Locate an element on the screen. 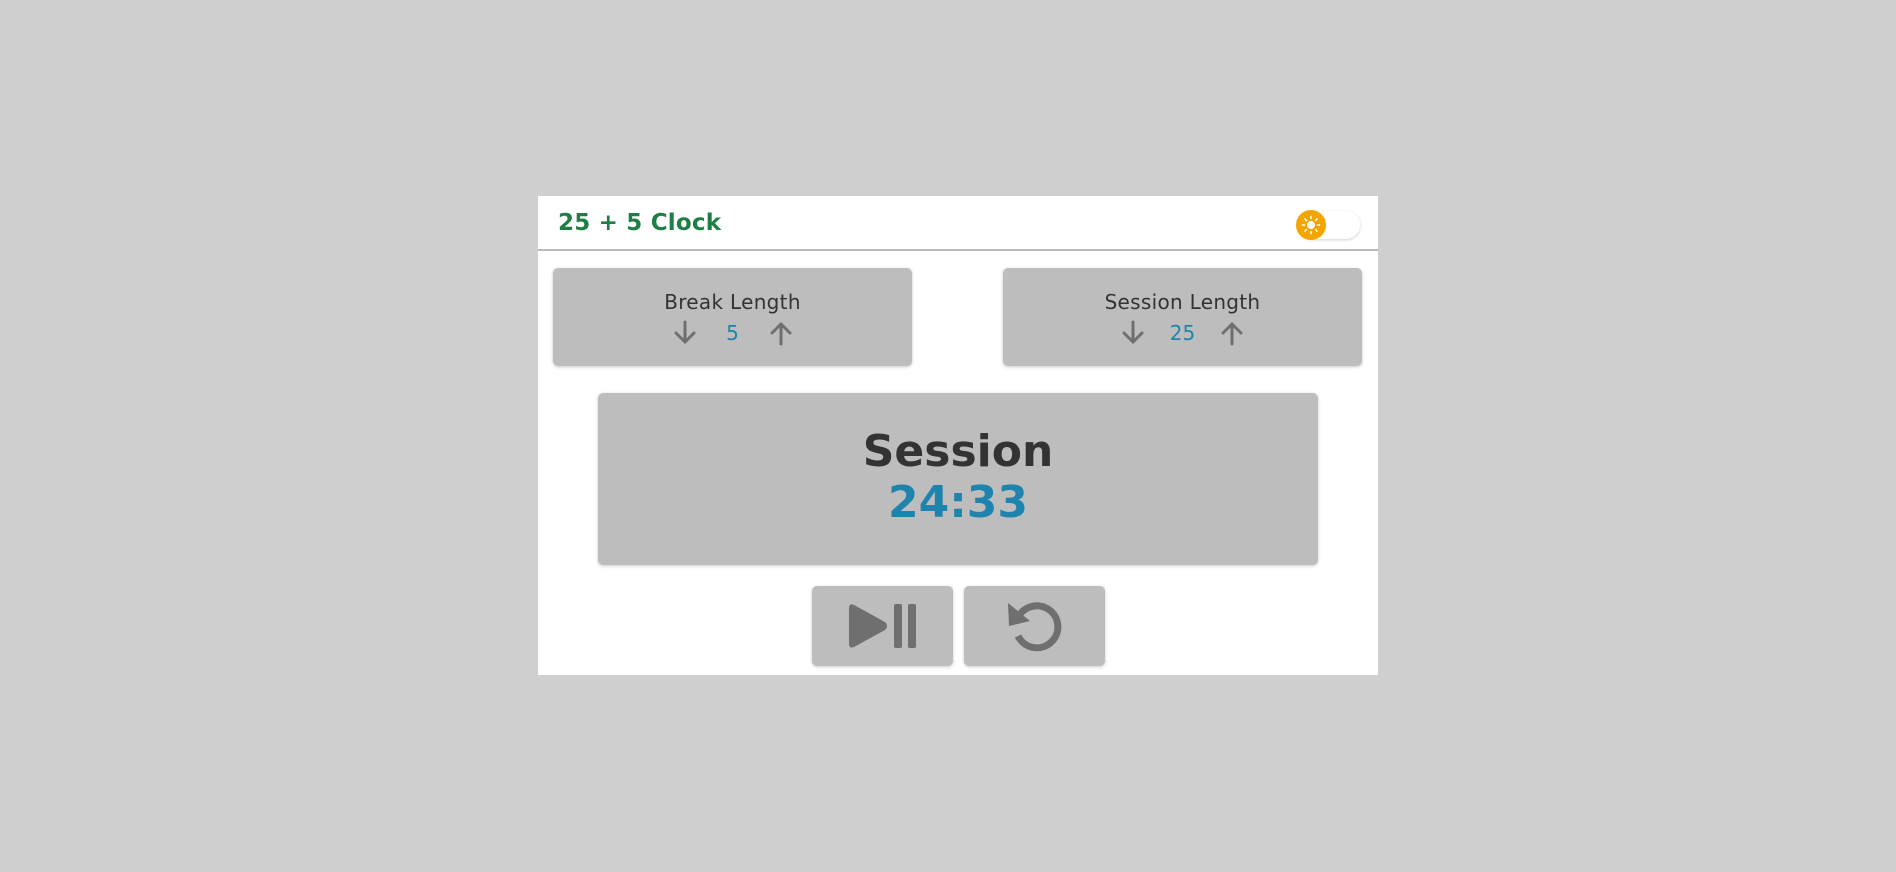 This screenshot has height=872, width=1896. session-length-value: 25 is located at coordinates (1182, 333).